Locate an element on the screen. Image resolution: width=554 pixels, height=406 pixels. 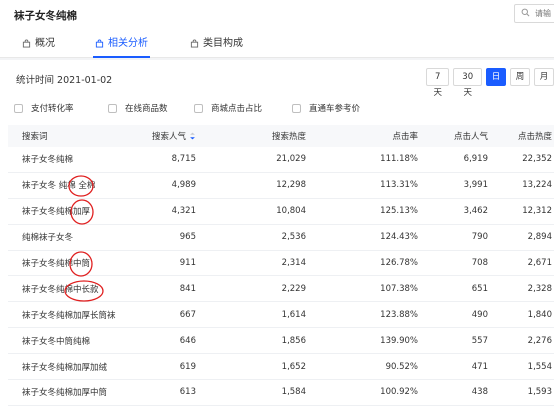
period-week-button: 周 is located at coordinates (520, 77).